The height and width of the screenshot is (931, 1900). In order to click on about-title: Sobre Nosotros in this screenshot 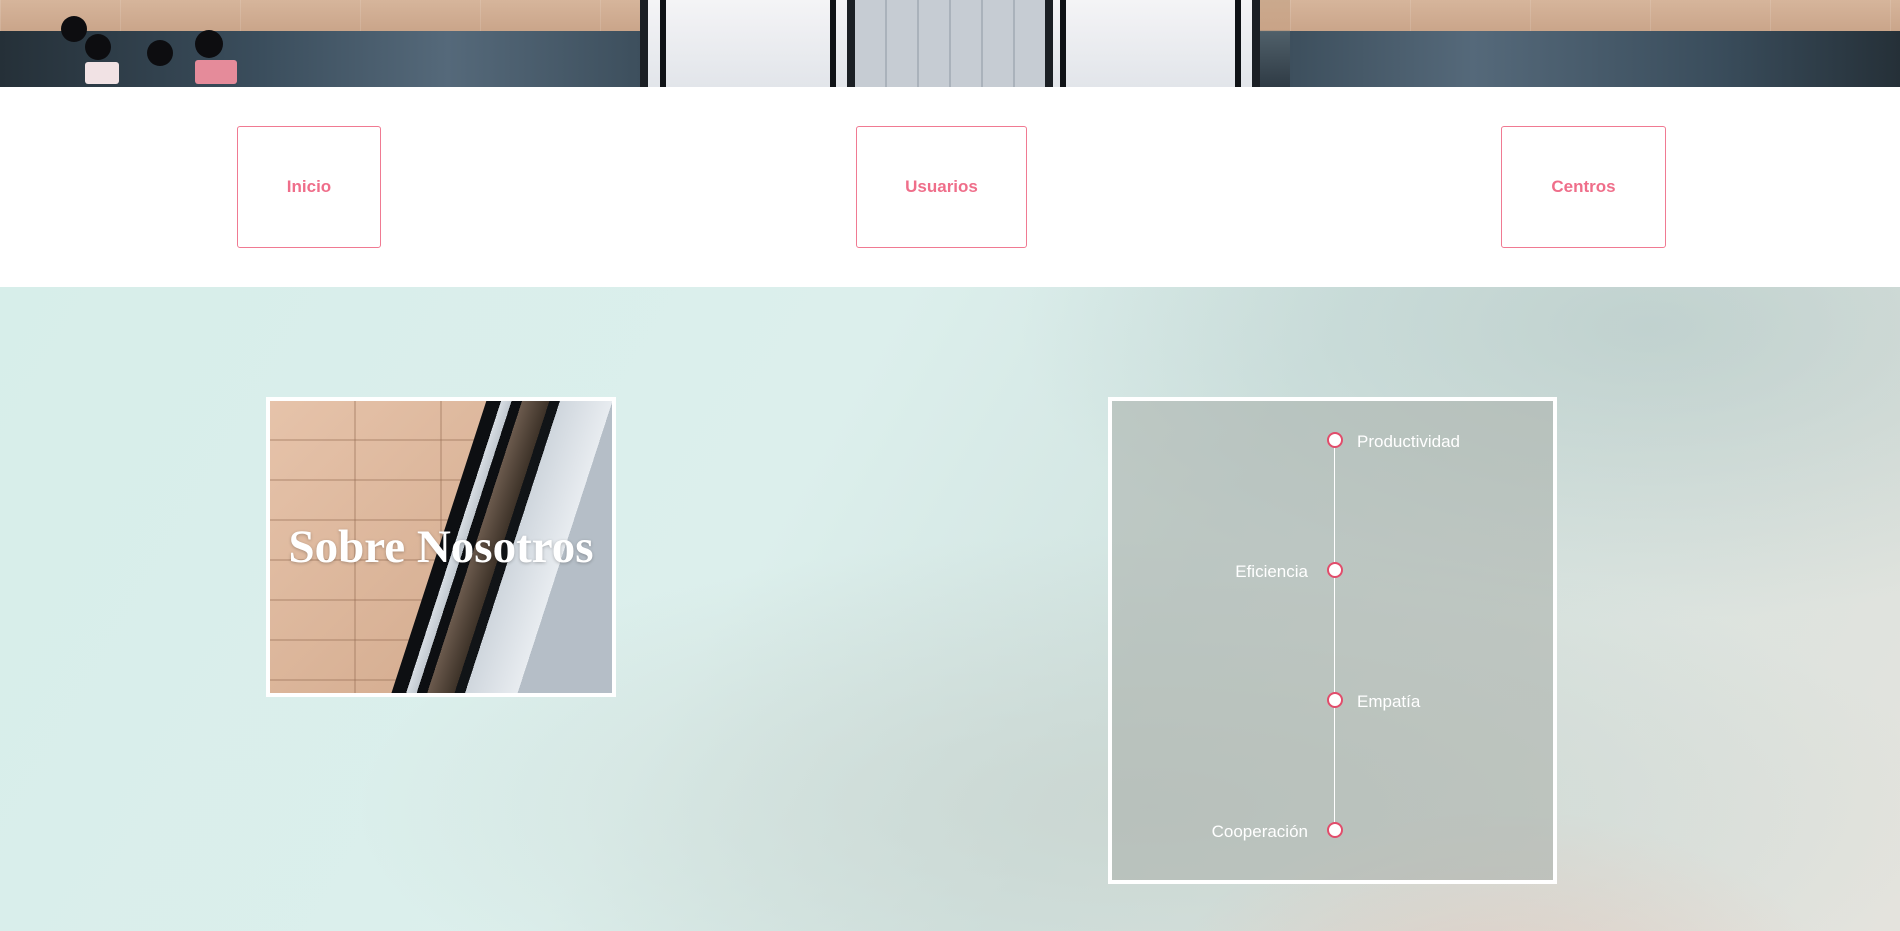, I will do `click(441, 547)`.